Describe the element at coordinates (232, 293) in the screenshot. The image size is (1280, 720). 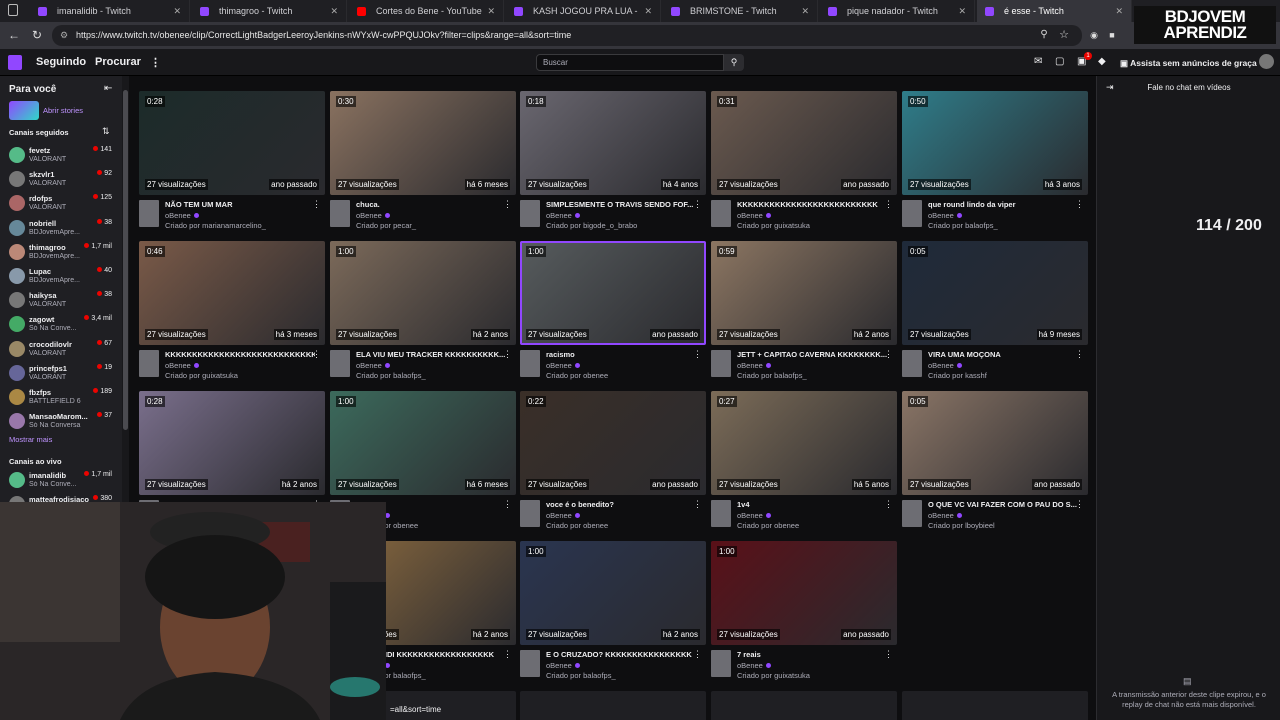
I see `clip-thumbnail: 0:46 27 visualizações há 3 meses` at that location.